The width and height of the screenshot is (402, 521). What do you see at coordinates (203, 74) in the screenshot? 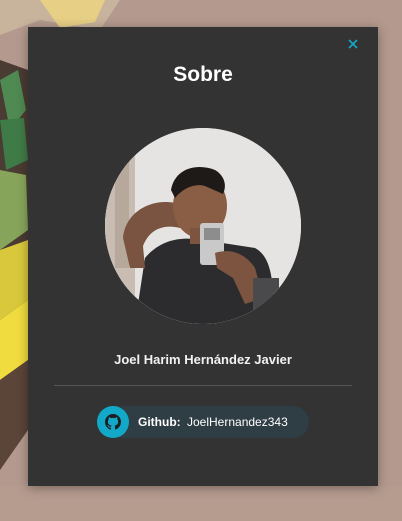
I see `modal-title: Sobre` at bounding box center [203, 74].